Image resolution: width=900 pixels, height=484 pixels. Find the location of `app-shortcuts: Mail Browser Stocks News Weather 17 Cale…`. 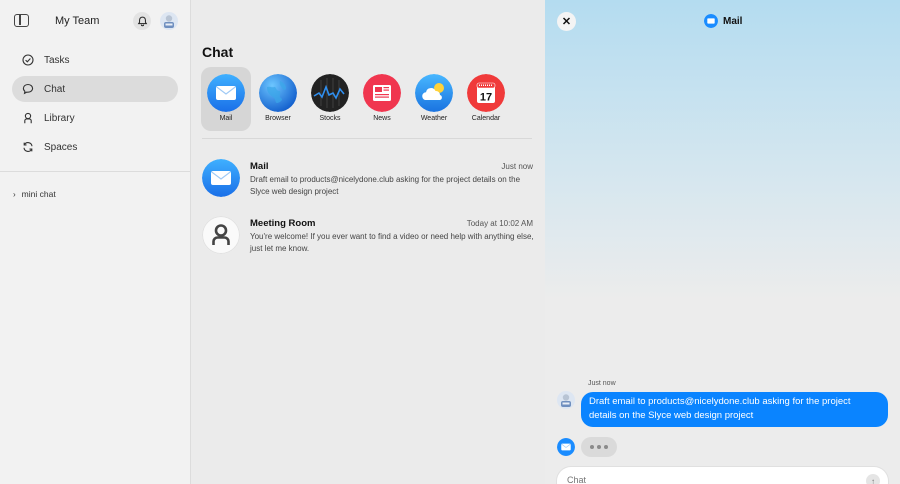

app-shortcuts: Mail Browser Stocks News Weather 17 Cale… is located at coordinates (366, 99).